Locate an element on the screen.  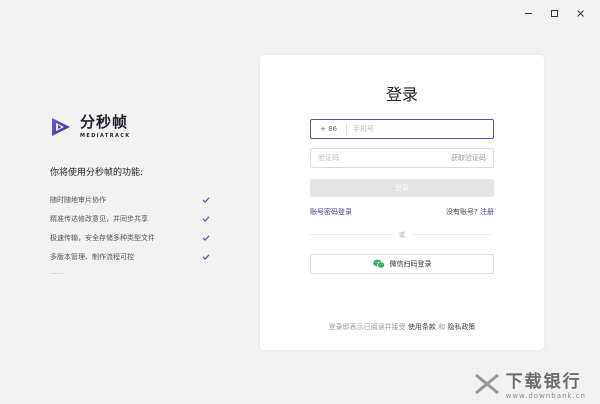
verification-code-field: 获取验证码 is located at coordinates (402, 158).